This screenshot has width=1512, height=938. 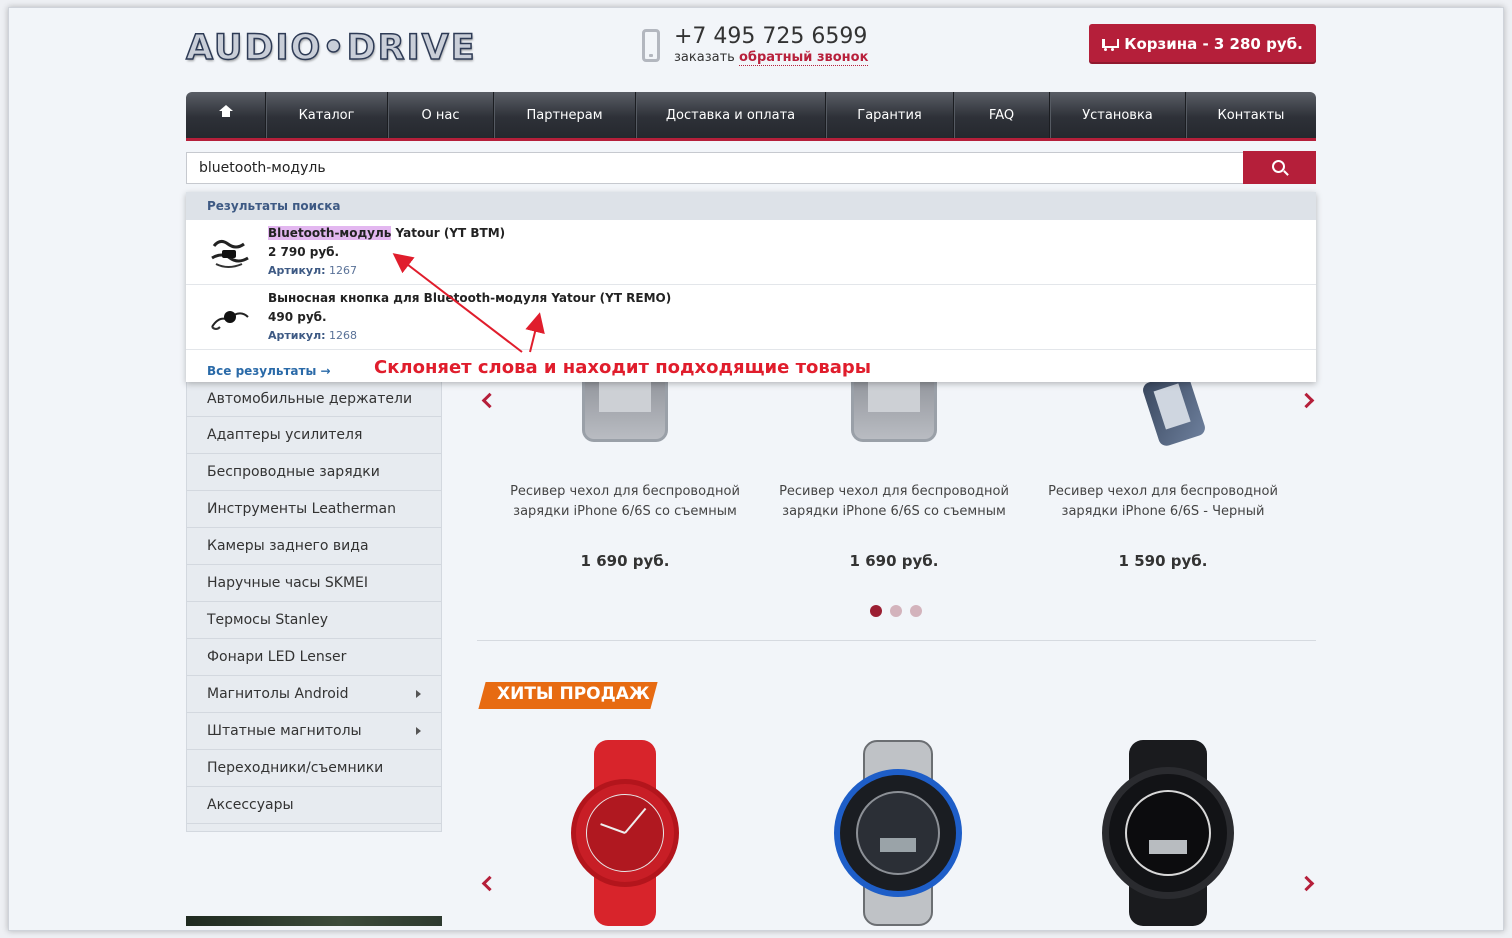 What do you see at coordinates (285, 435) in the screenshot?
I see `sidebar-item-label: Адаптеры усилителя` at bounding box center [285, 435].